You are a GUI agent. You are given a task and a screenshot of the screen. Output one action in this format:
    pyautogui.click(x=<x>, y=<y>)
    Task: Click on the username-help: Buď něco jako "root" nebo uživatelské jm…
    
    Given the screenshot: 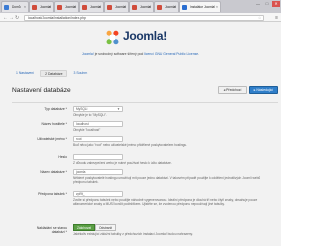 What is the action you would take?
    pyautogui.click(x=130, y=144)
    